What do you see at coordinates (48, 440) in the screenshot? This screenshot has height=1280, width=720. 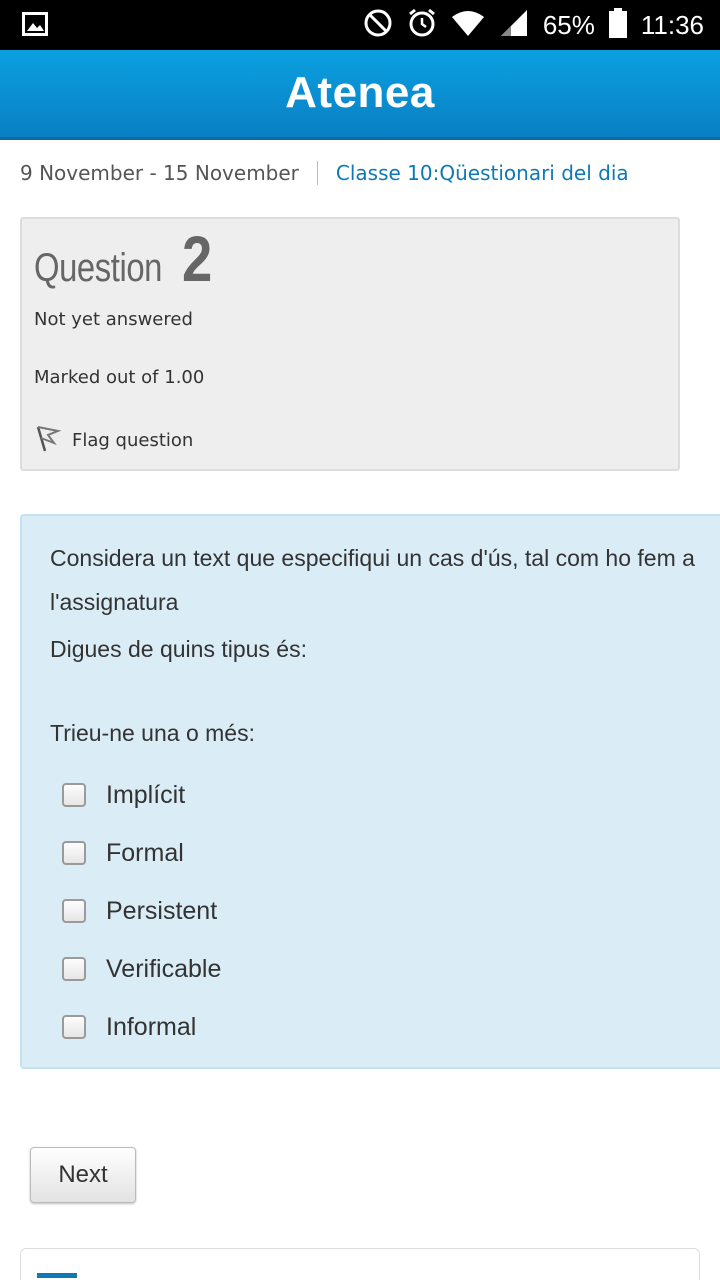 I see `flag-icon` at bounding box center [48, 440].